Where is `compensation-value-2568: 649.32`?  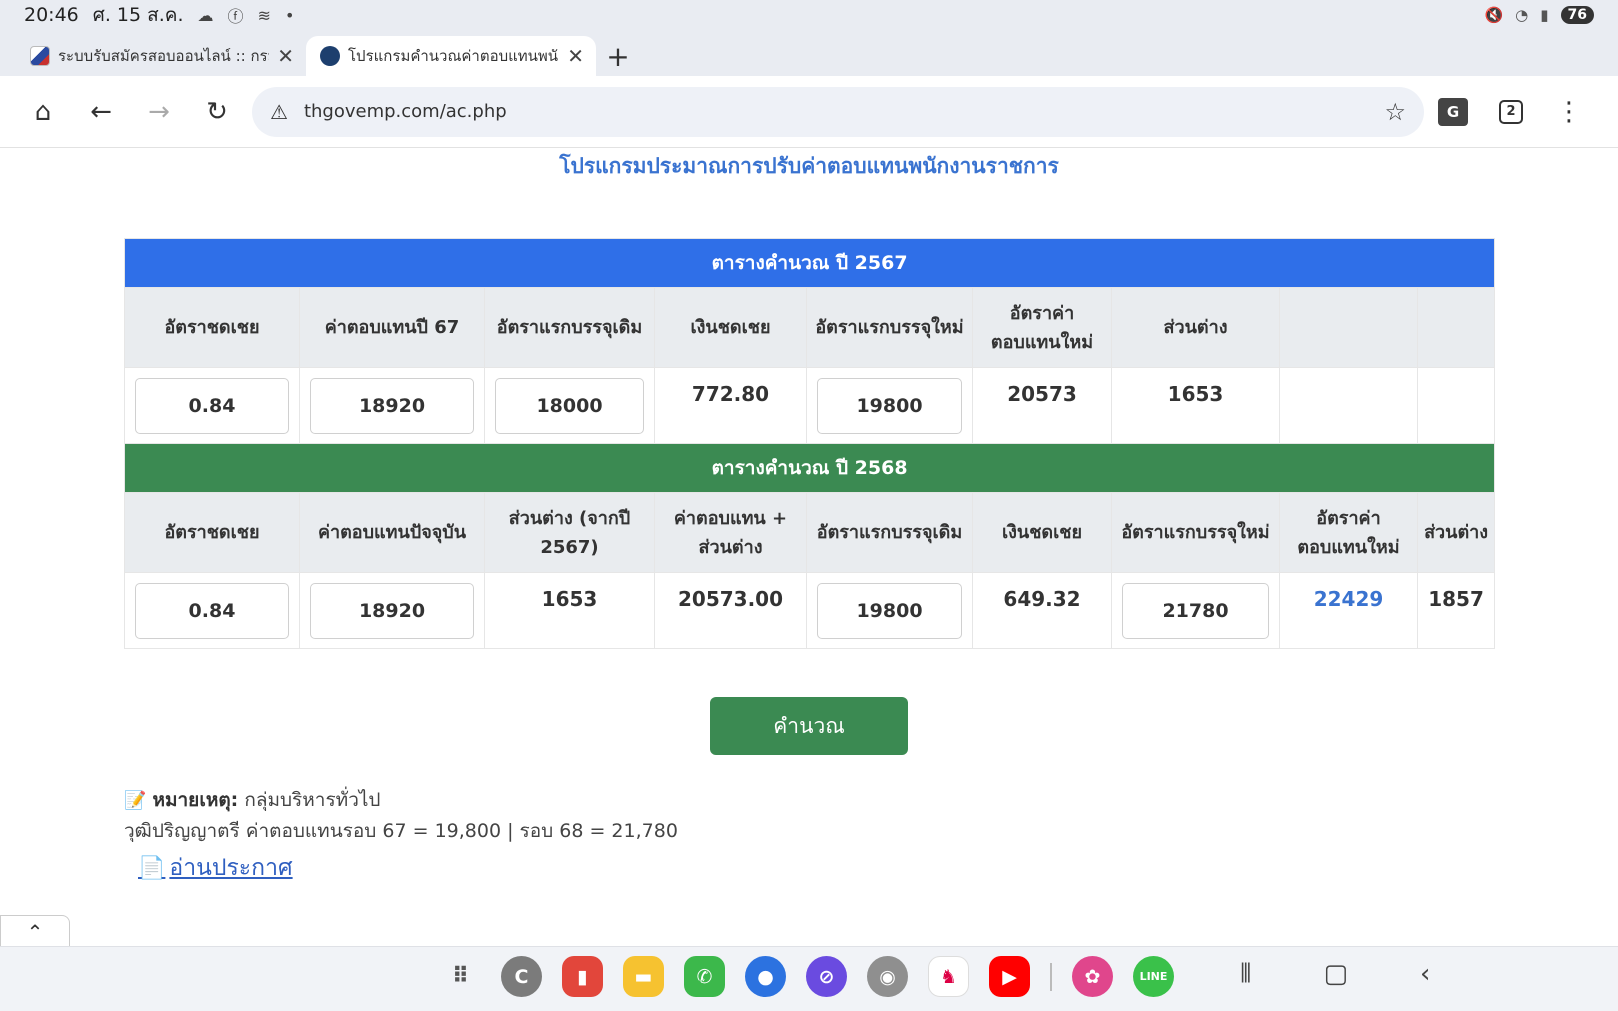
compensation-value-2568: 649.32 is located at coordinates (1042, 610).